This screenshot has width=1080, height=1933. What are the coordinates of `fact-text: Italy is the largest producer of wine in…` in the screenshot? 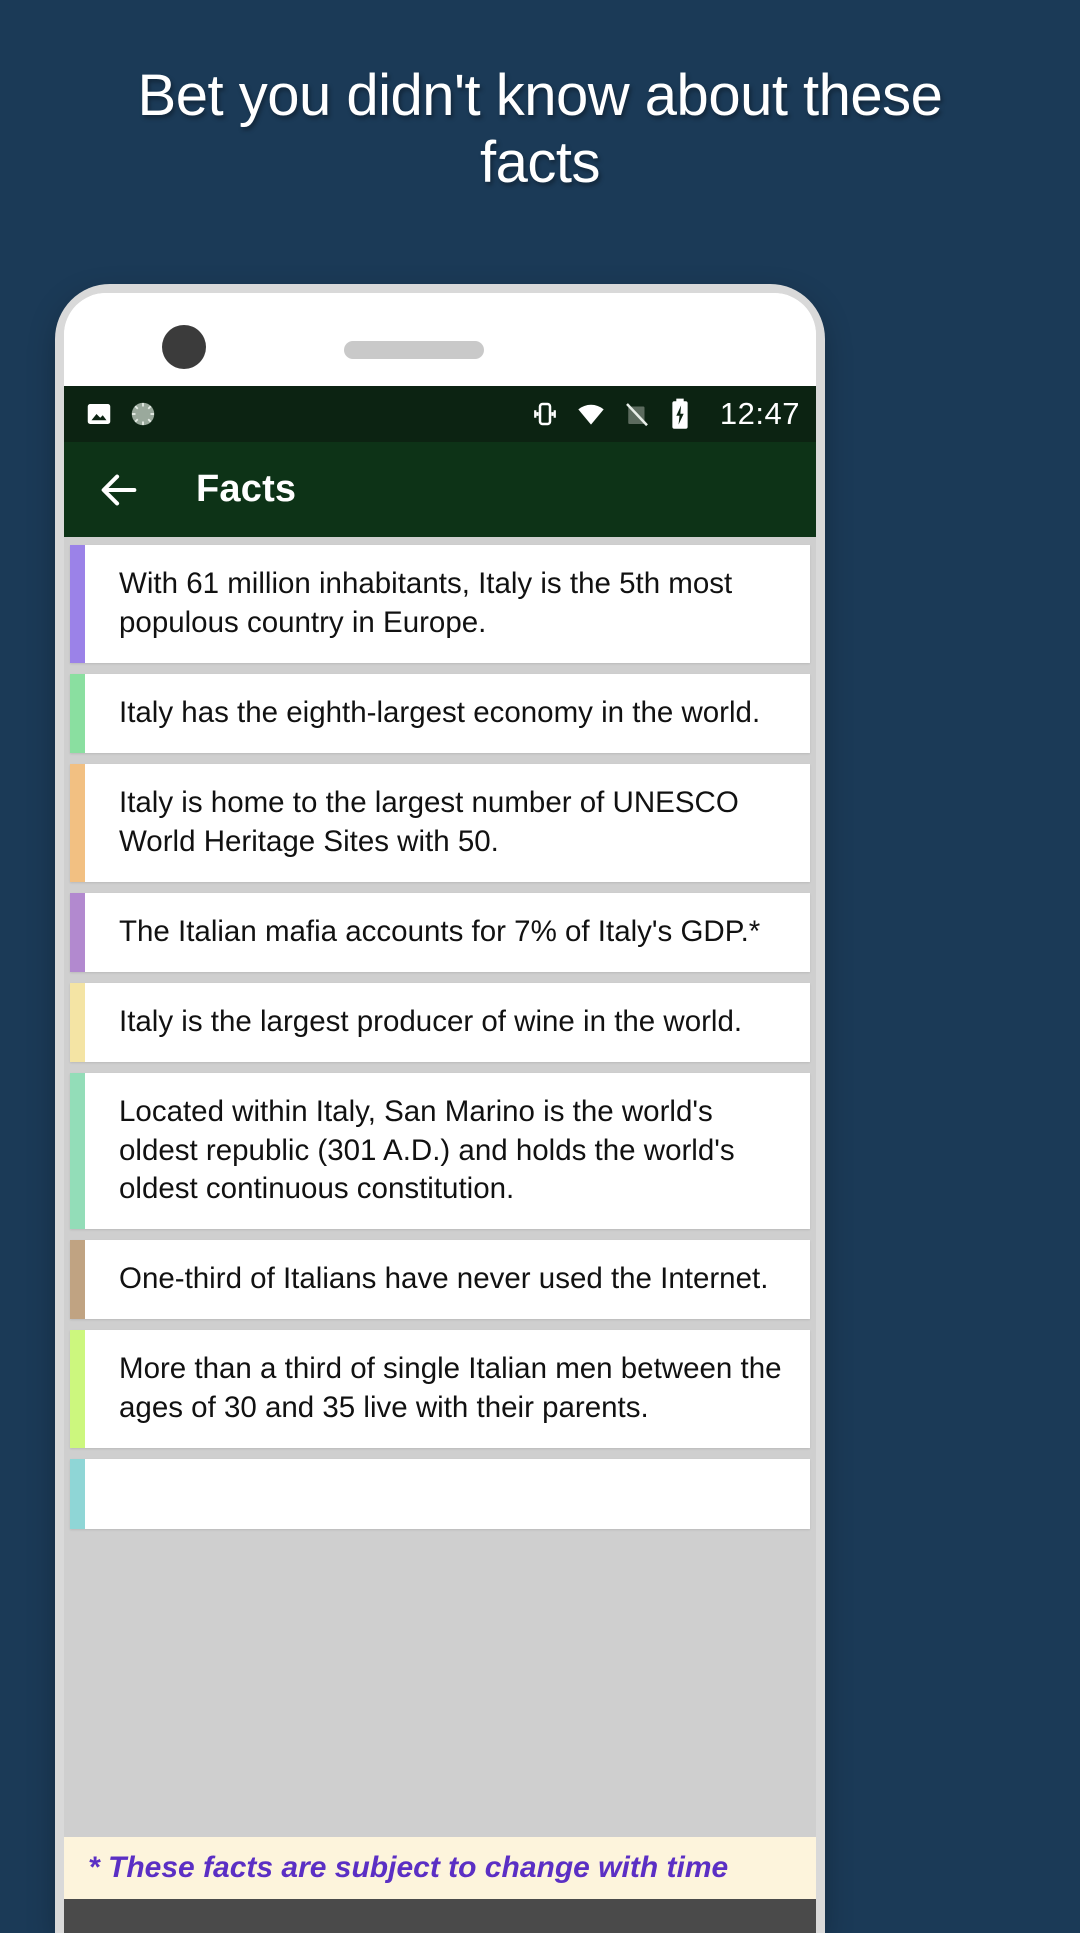 It's located at (431, 1021).